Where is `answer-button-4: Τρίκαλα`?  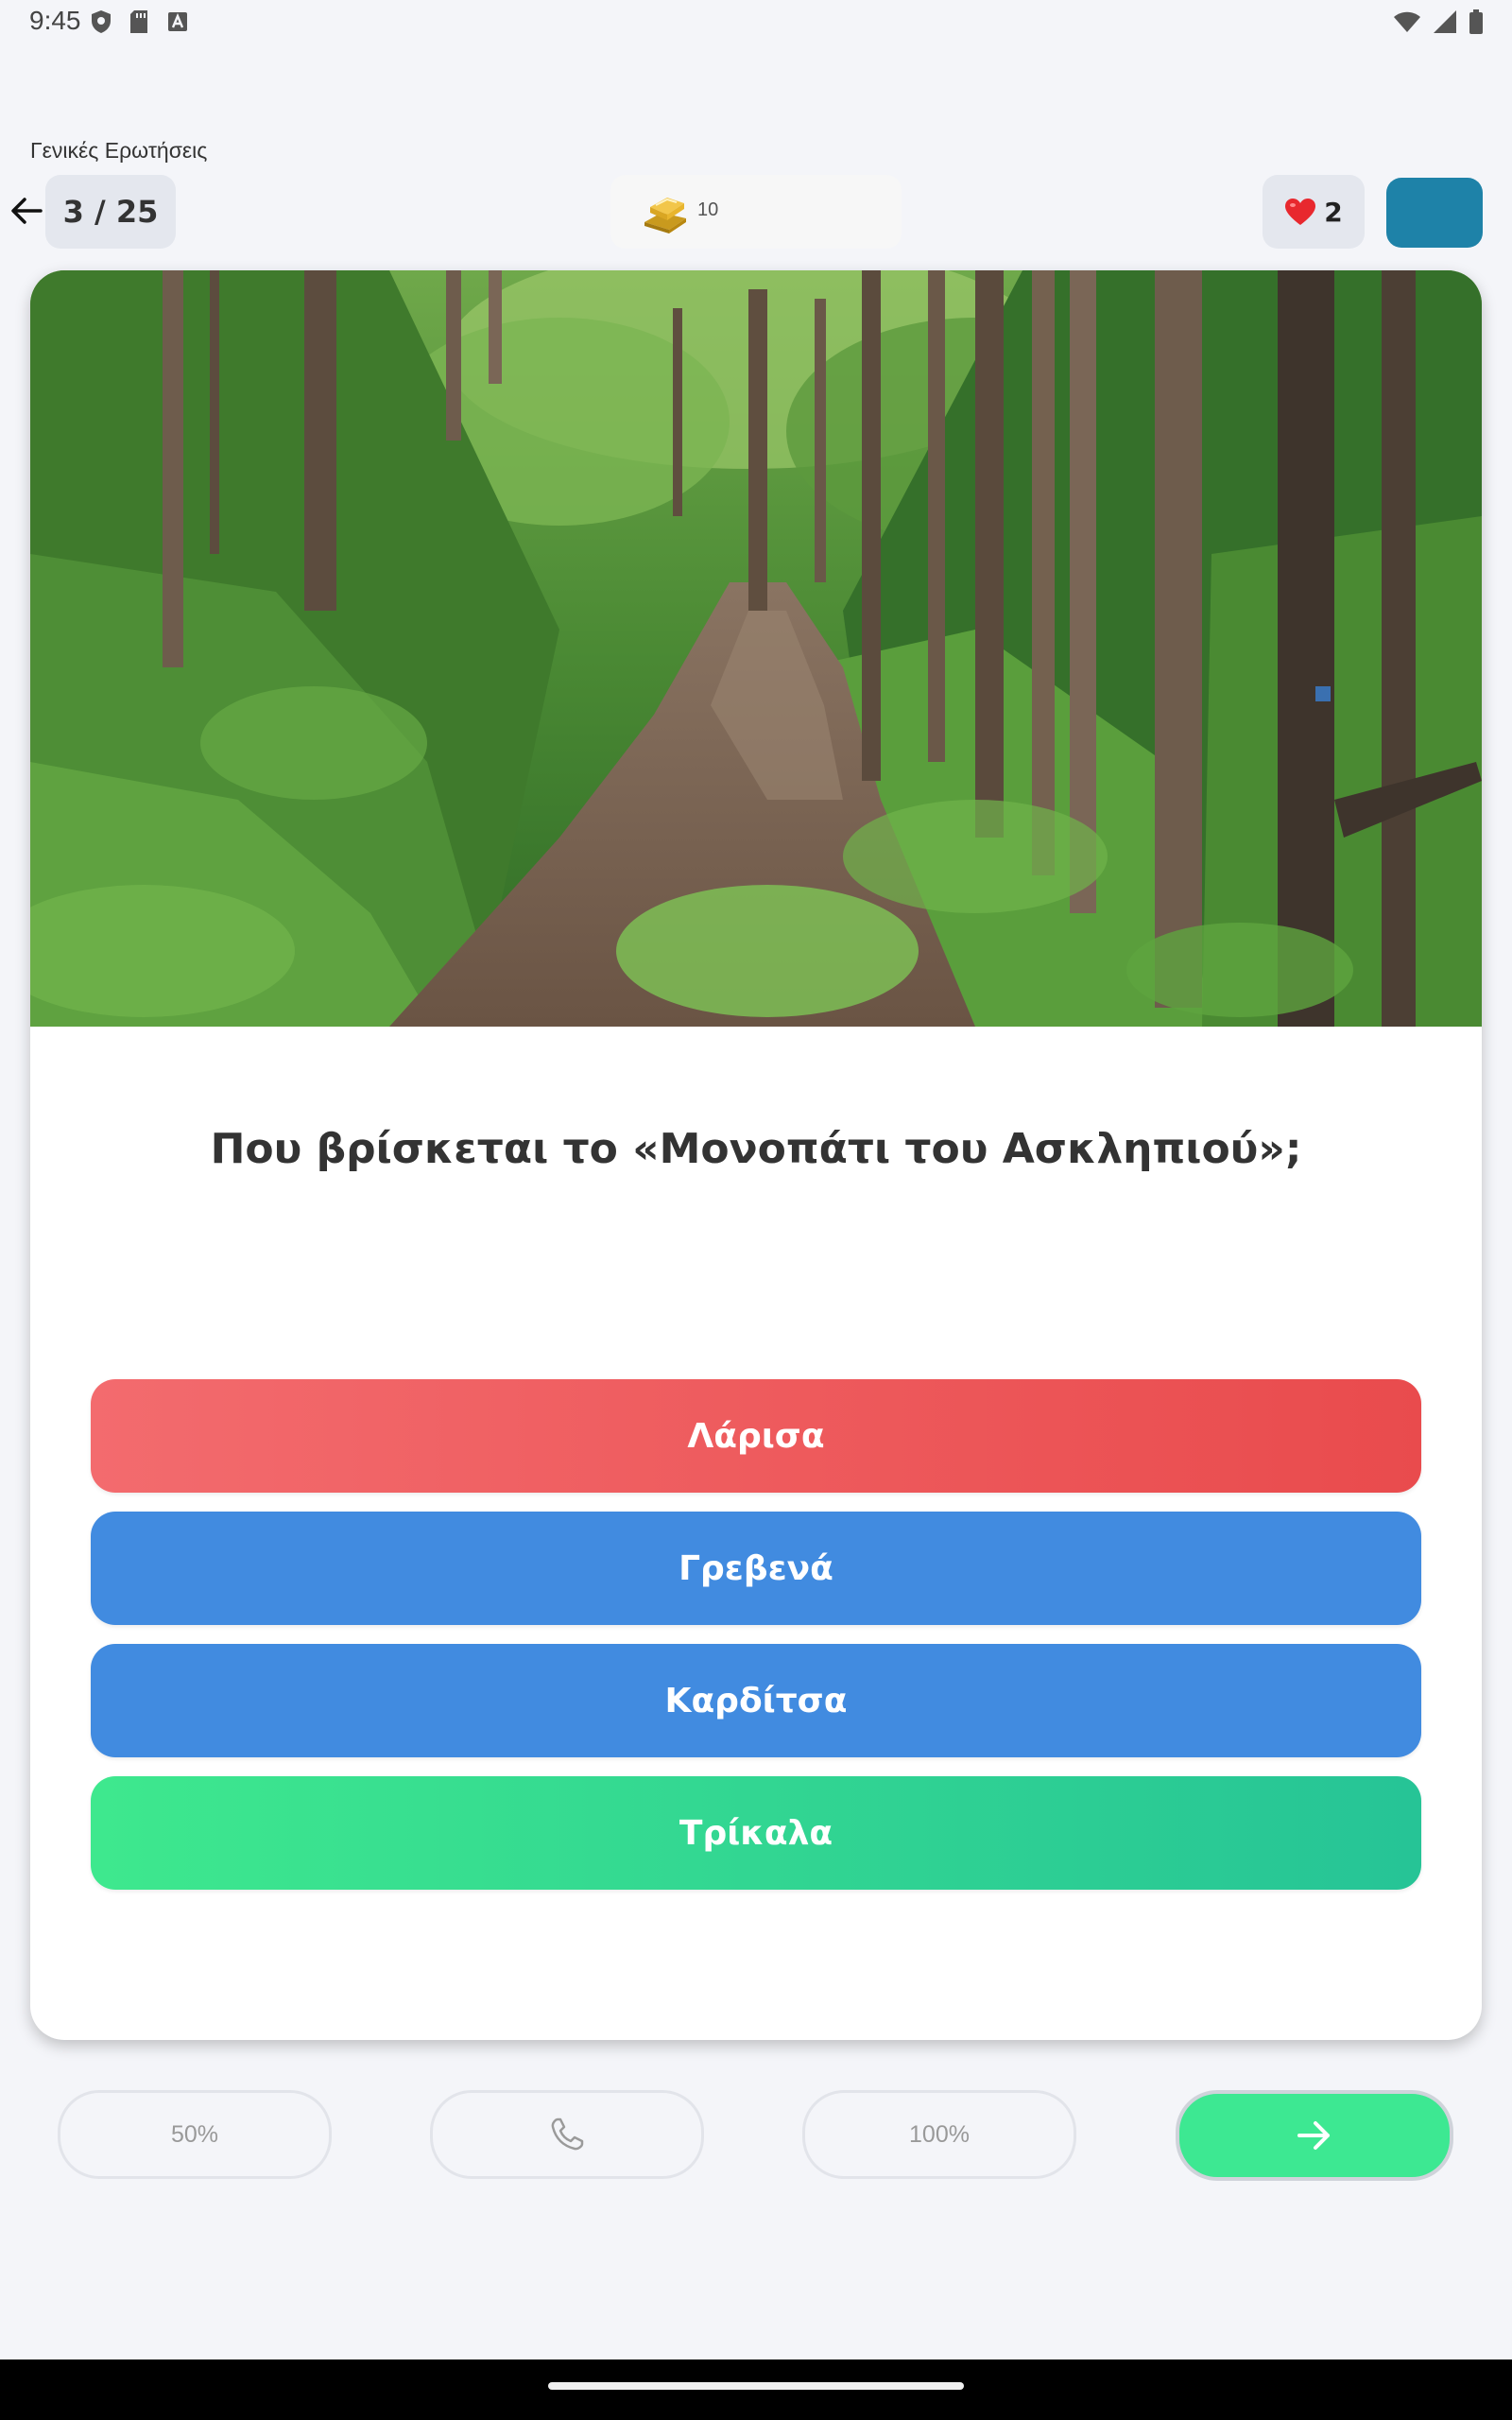 answer-button-4: Τρίκαλα is located at coordinates (756, 1833).